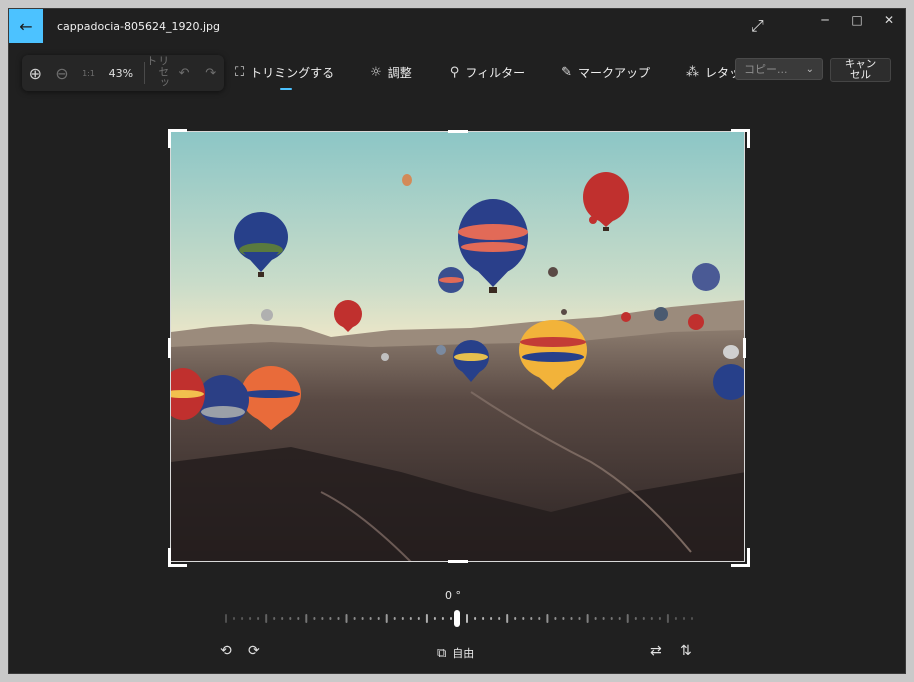 This screenshot has width=914, height=682. What do you see at coordinates (457, 618) in the screenshot?
I see `straighten-slider-handle` at bounding box center [457, 618].